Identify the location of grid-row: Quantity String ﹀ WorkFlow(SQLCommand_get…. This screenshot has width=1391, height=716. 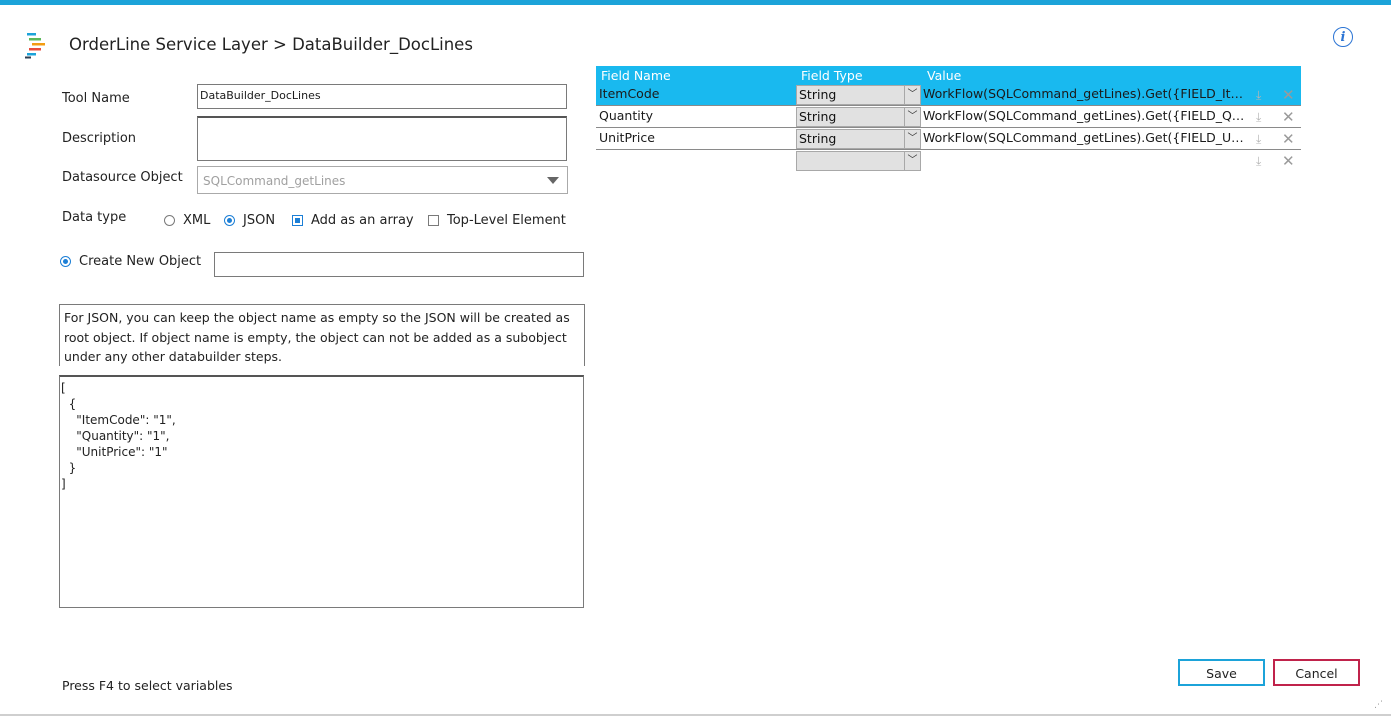
(948, 117).